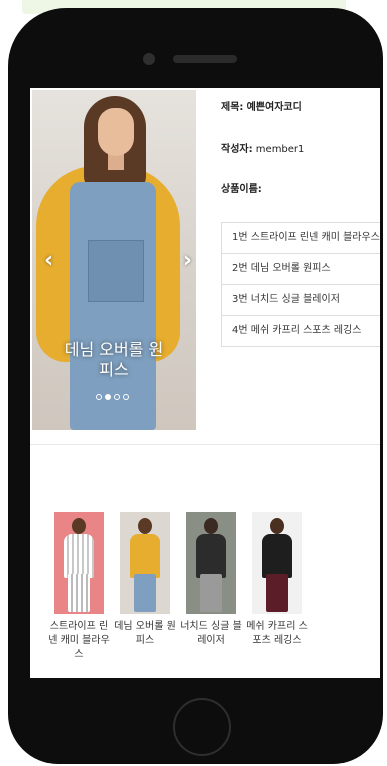 The height and width of the screenshot is (766, 387). What do you see at coordinates (113, 306) in the screenshot?
I see `model-overall` at bounding box center [113, 306].